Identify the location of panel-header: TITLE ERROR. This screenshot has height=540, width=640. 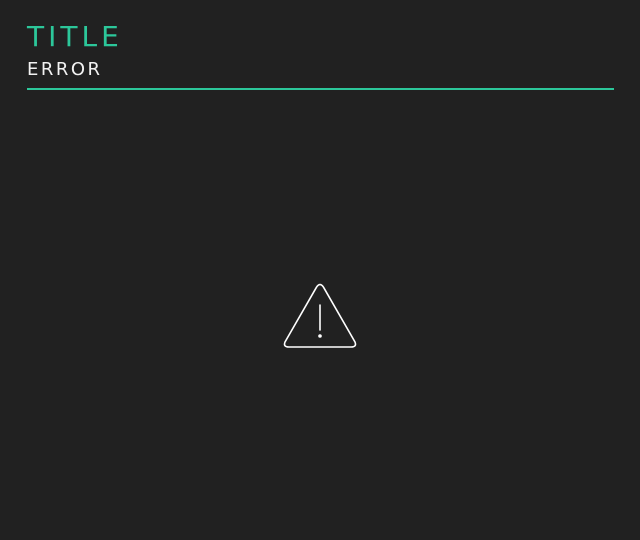
(320, 55).